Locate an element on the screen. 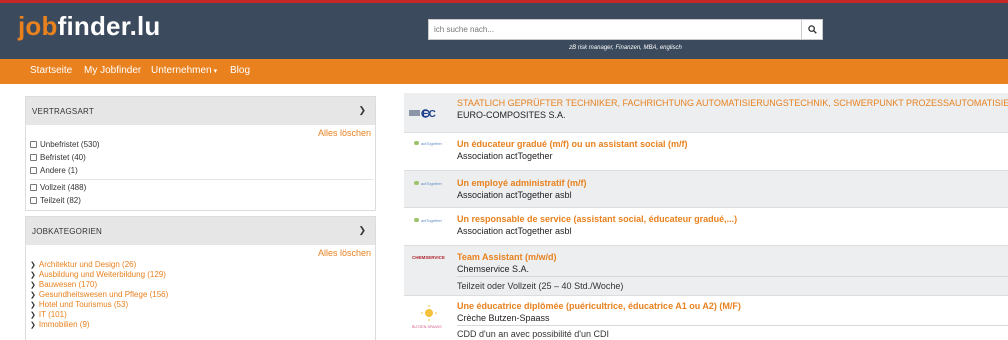 The width and height of the screenshot is (1008, 340). category-label: Bauwesen (170) is located at coordinates (68, 284).